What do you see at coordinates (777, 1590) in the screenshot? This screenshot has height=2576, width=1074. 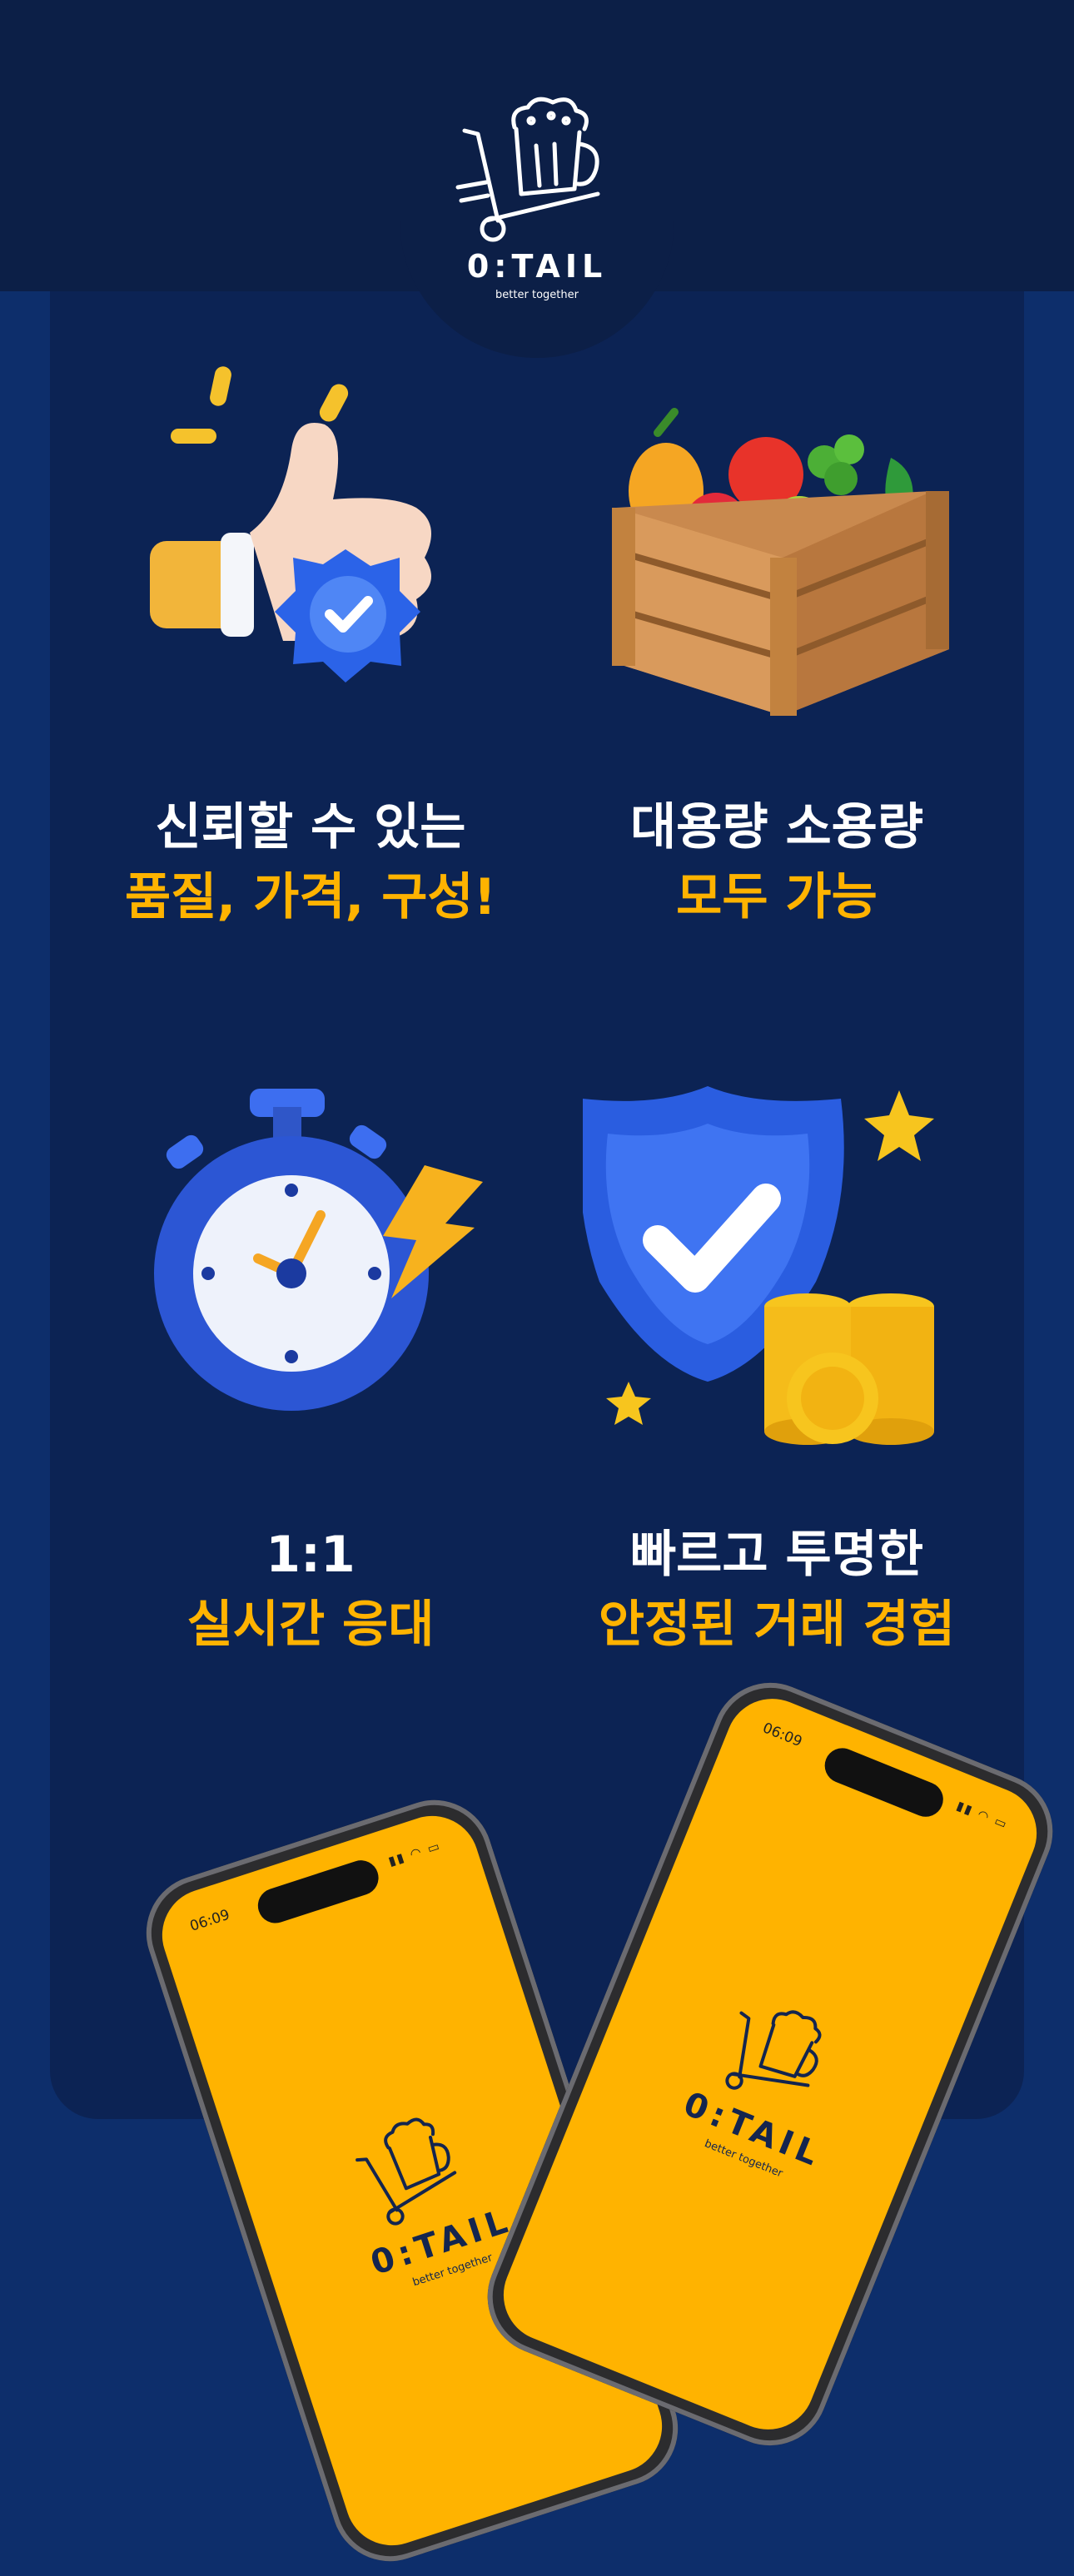 I see `feature-card-transaction: 빠르고 투명한 안정된 거래 경험` at bounding box center [777, 1590].